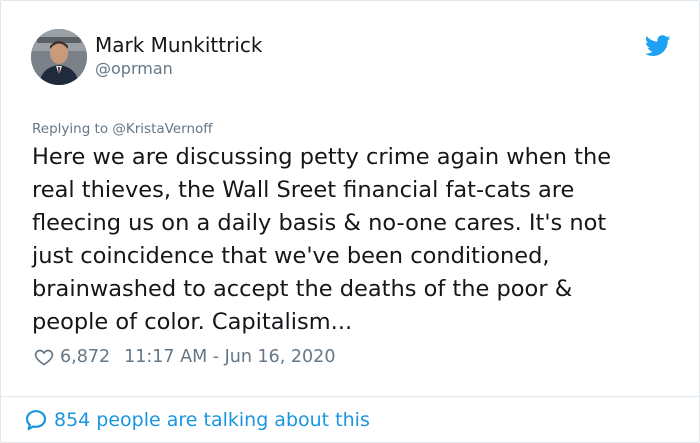  What do you see at coordinates (351, 59) in the screenshot?
I see `tweet-header: Mark Munkittrick @oprman` at bounding box center [351, 59].